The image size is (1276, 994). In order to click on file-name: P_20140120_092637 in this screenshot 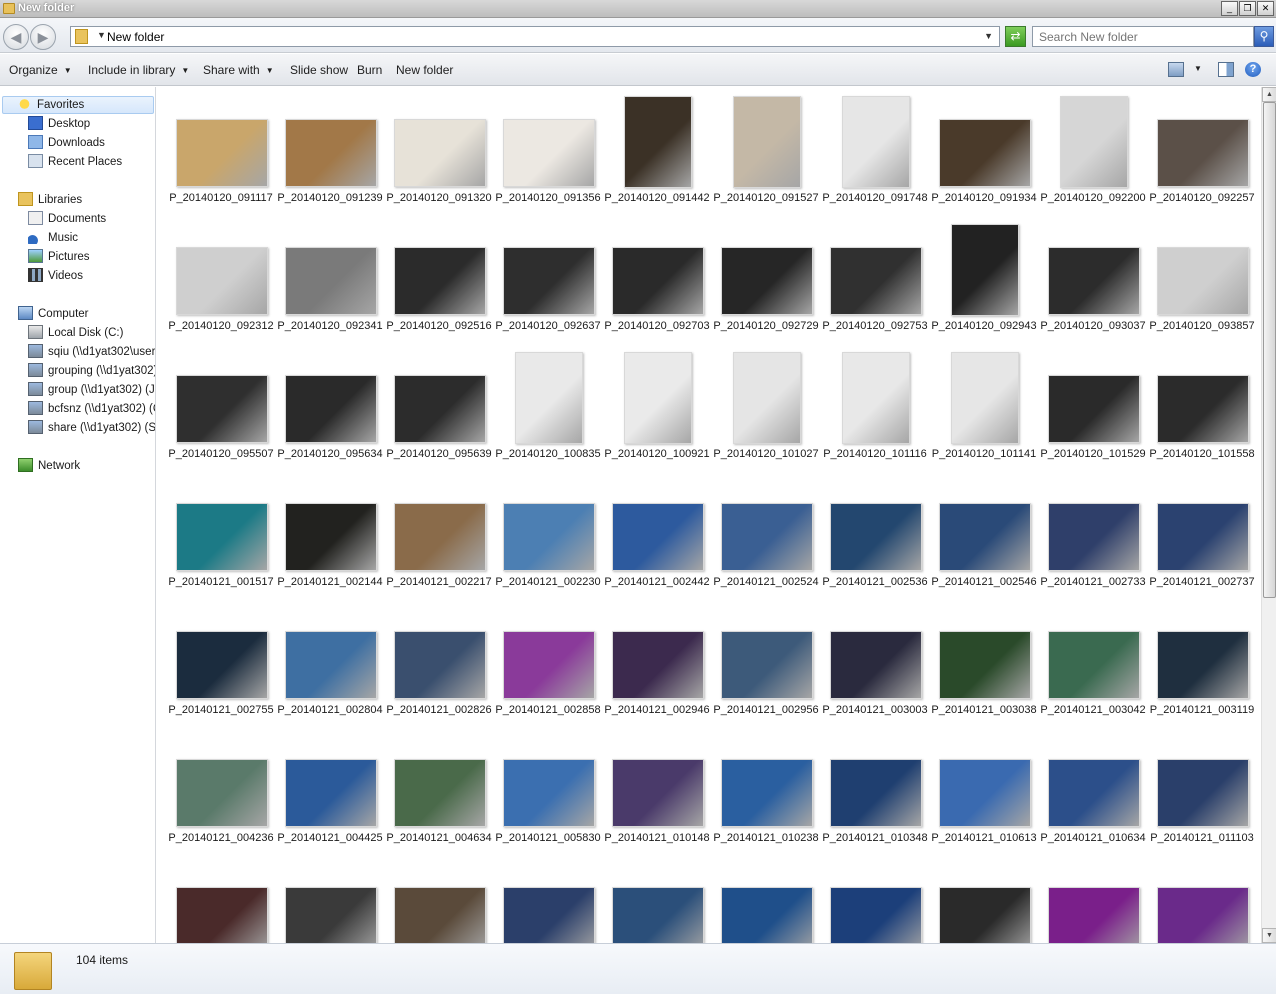, I will do `click(548, 326)`.